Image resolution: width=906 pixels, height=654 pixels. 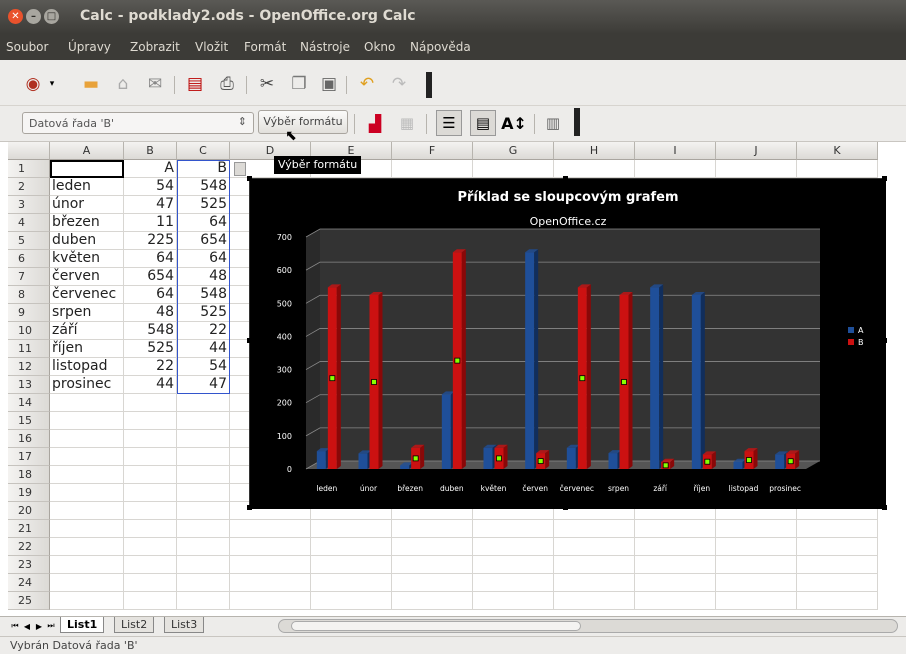 I want to click on row-header: 15, so click(x=29, y=421).